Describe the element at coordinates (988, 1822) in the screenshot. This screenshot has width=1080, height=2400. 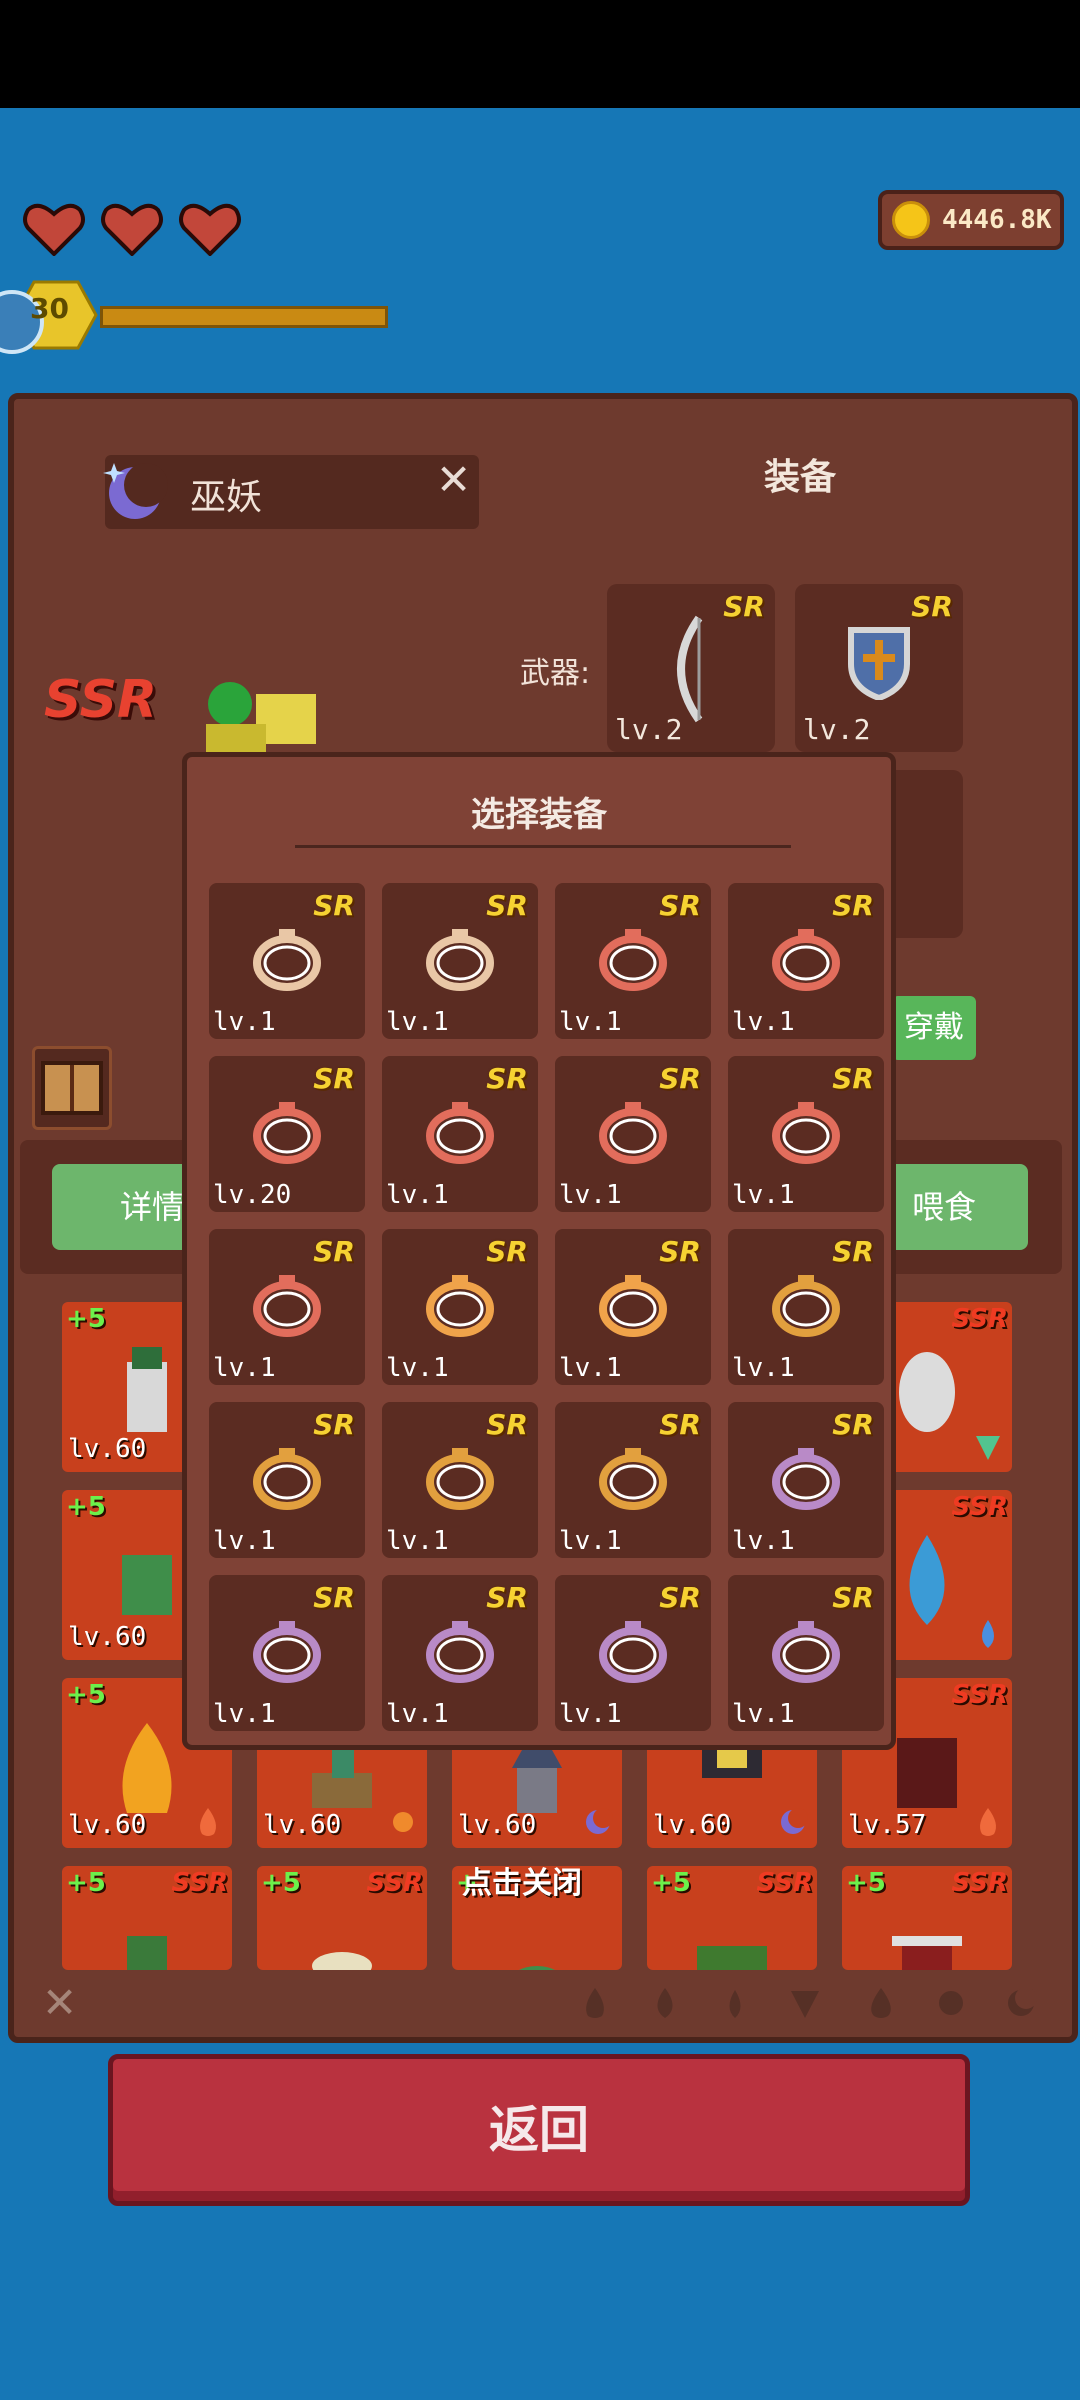
I see `fire-icon` at that location.